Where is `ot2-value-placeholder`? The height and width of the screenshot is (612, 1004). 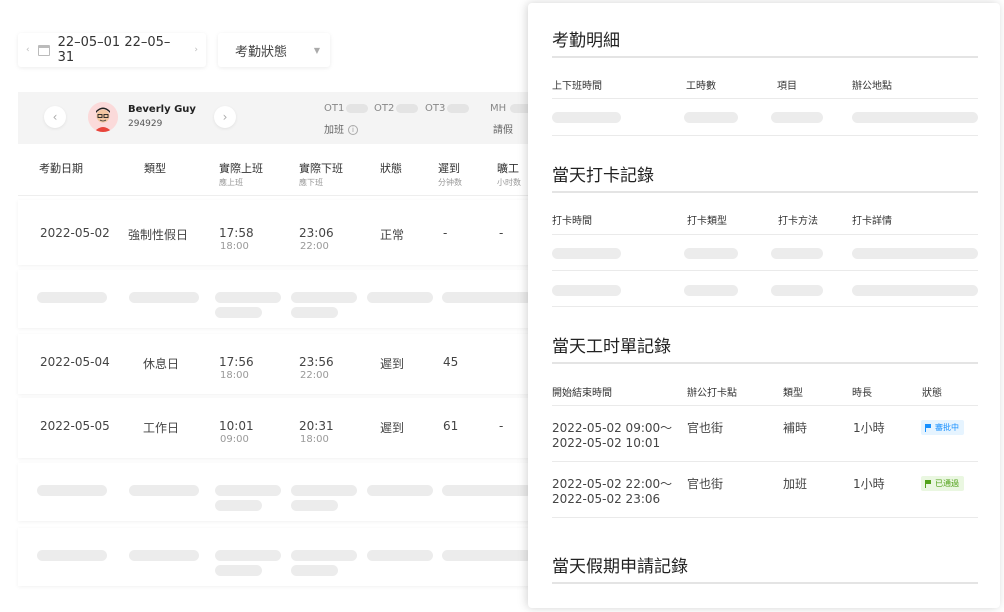
ot2-value-placeholder is located at coordinates (407, 108).